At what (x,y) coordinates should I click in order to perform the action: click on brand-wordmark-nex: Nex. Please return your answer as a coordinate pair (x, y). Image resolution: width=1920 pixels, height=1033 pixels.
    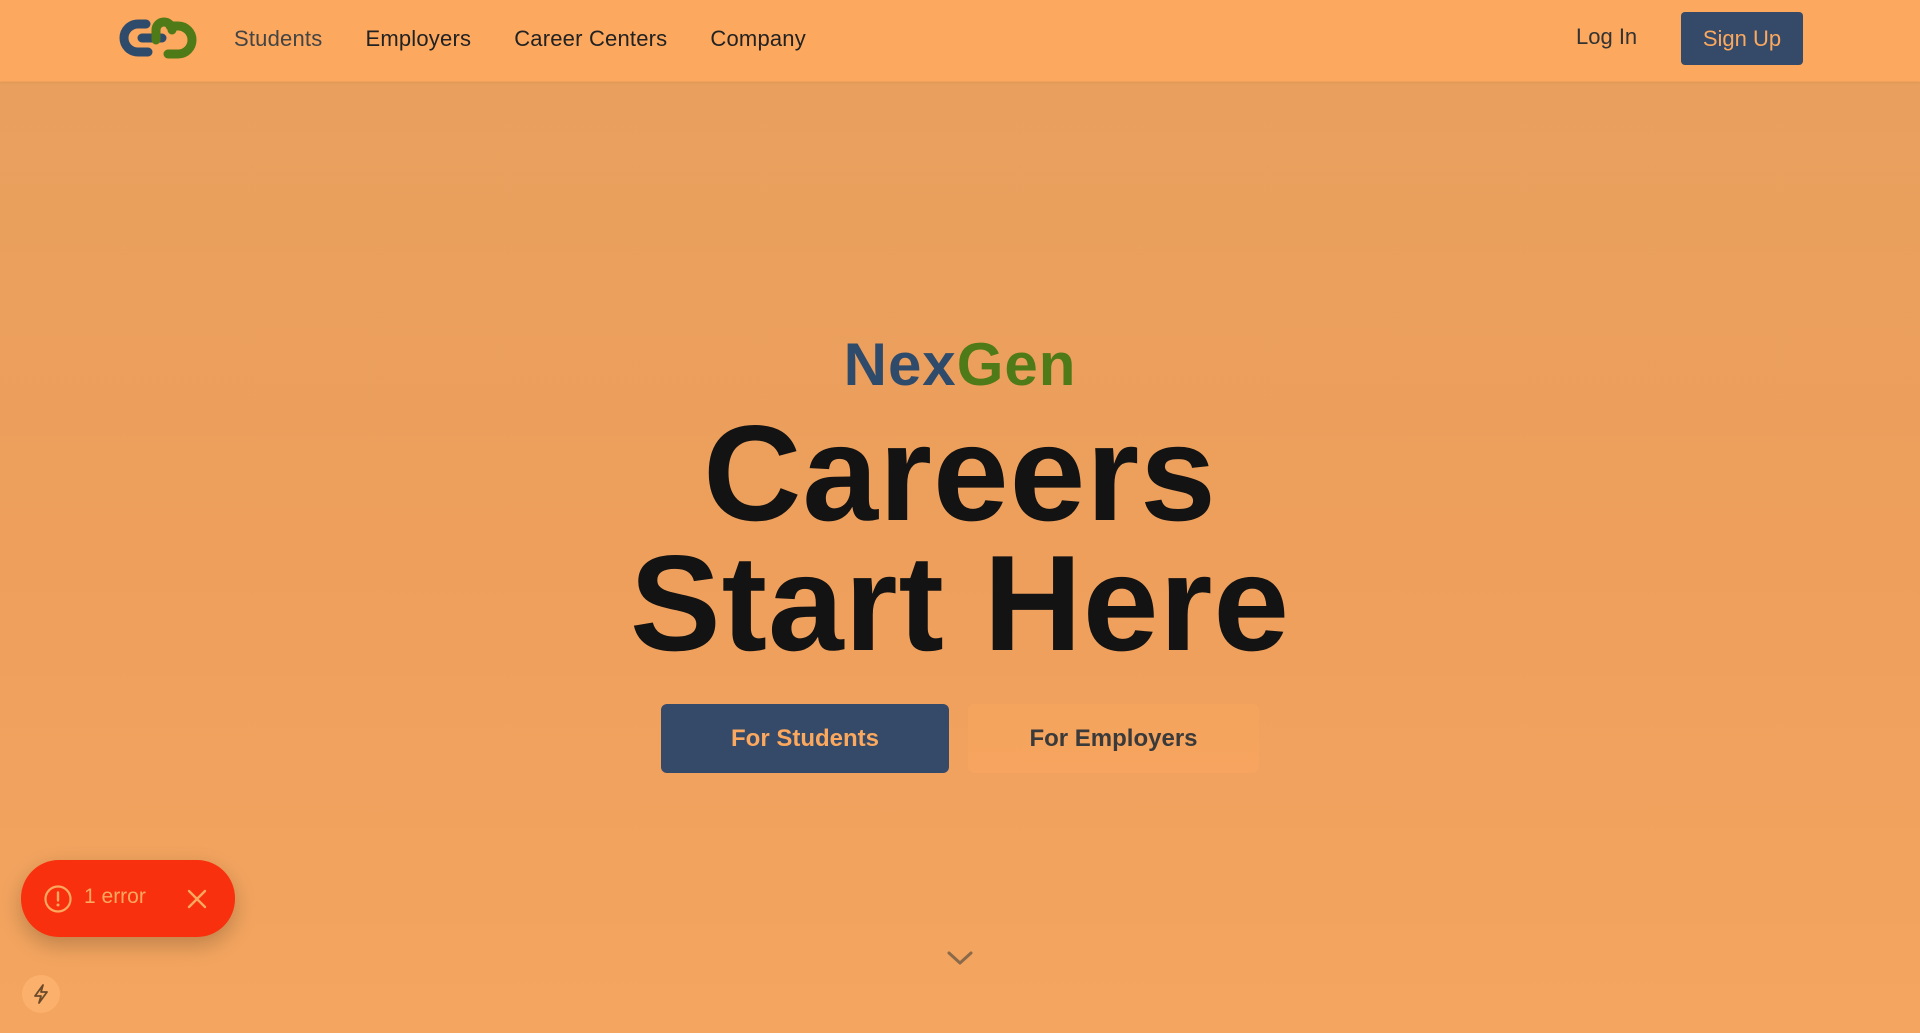
    Looking at the image, I should click on (900, 364).